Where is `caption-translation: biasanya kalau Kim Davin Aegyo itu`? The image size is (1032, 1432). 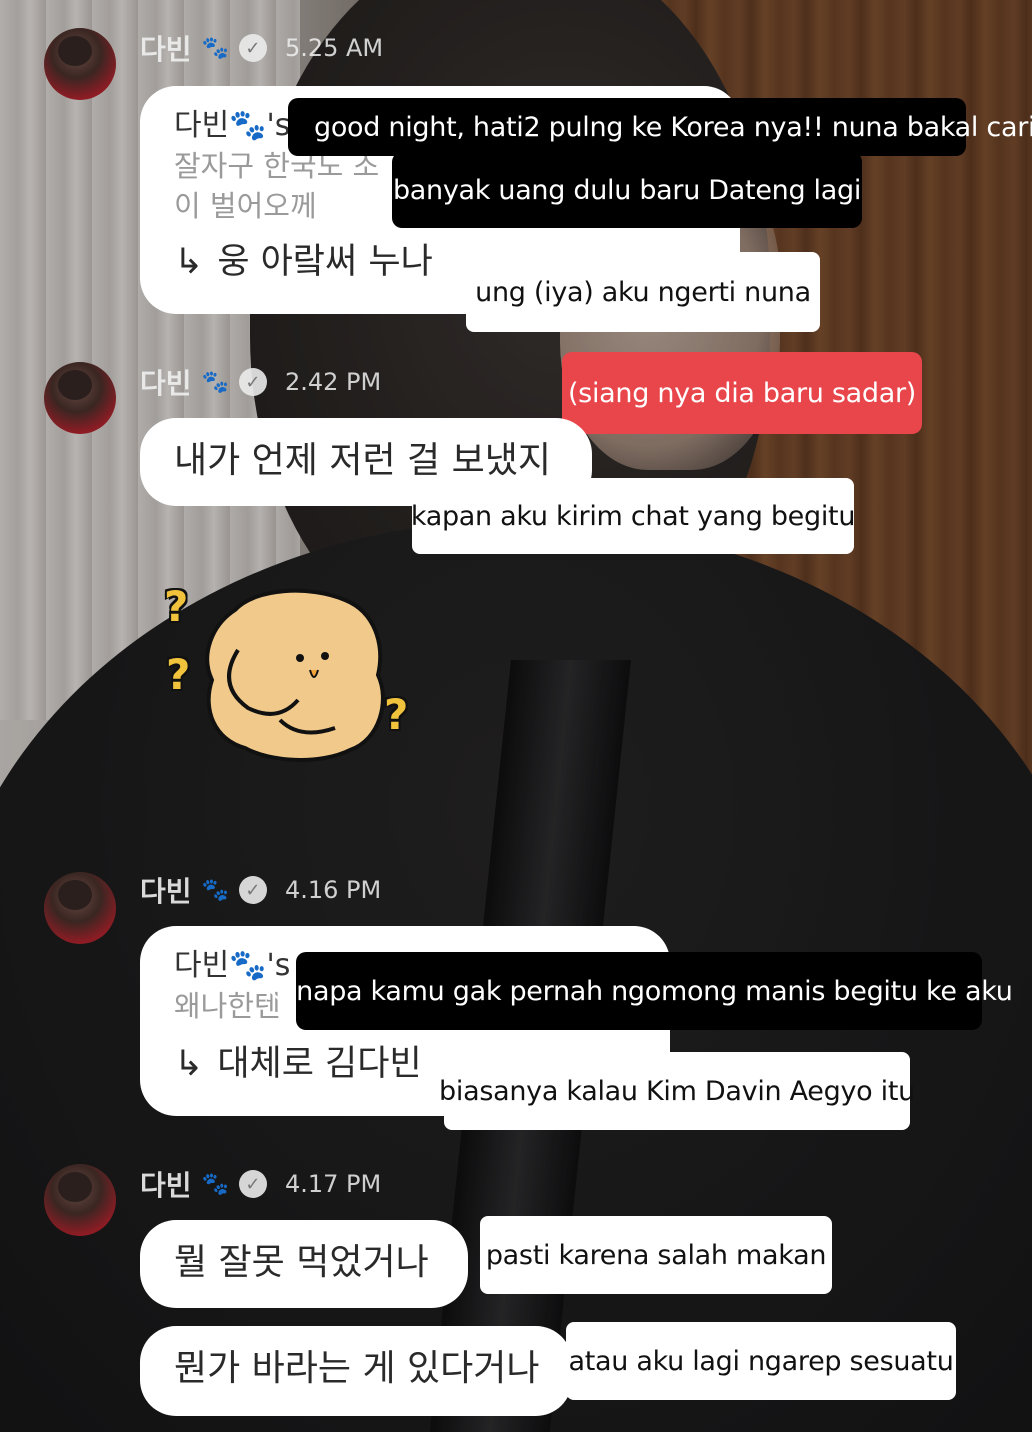 caption-translation: biasanya kalau Kim Davin Aegyo itu is located at coordinates (677, 1091).